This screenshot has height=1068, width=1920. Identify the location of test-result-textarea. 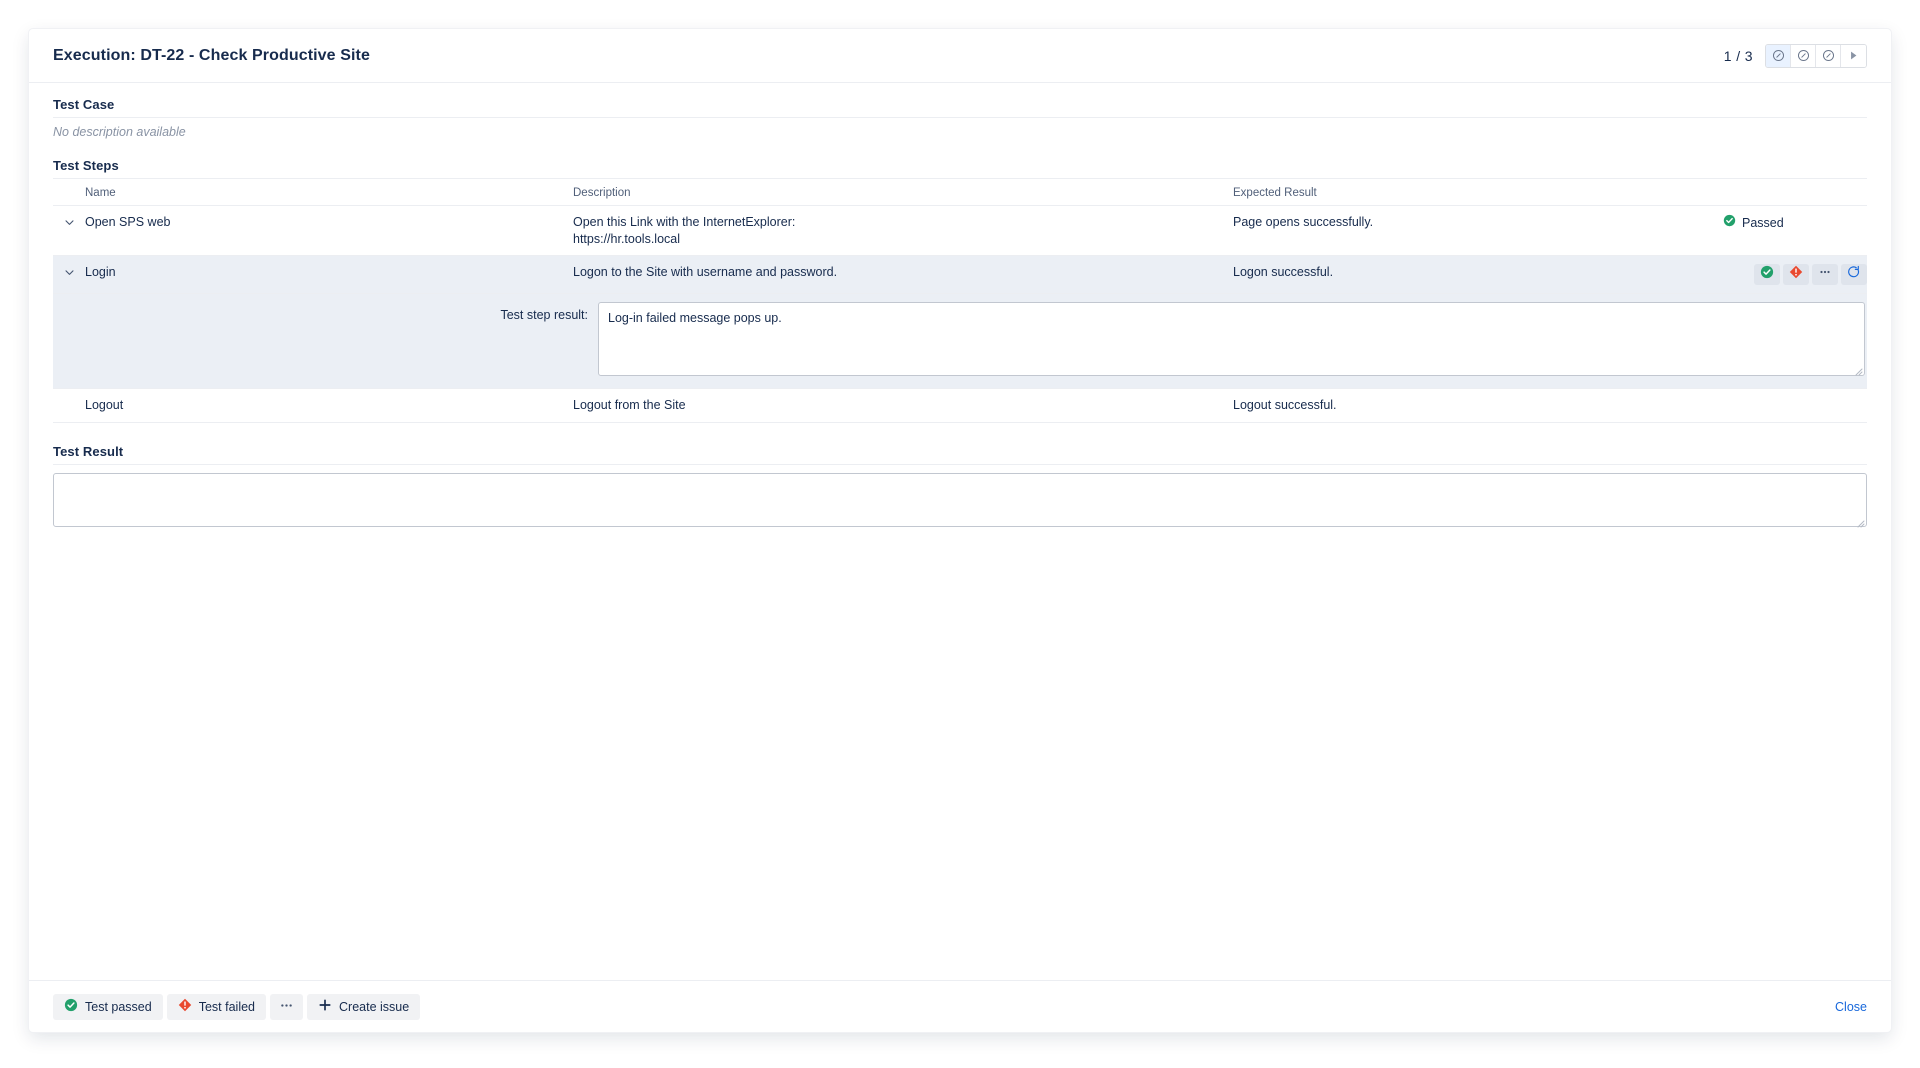
(960, 499).